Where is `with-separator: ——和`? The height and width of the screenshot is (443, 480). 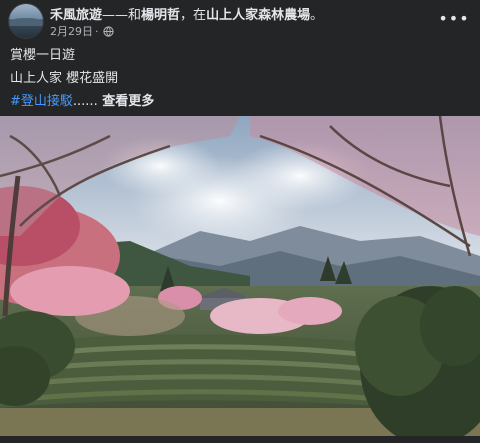 with-separator: ——和 is located at coordinates (122, 15).